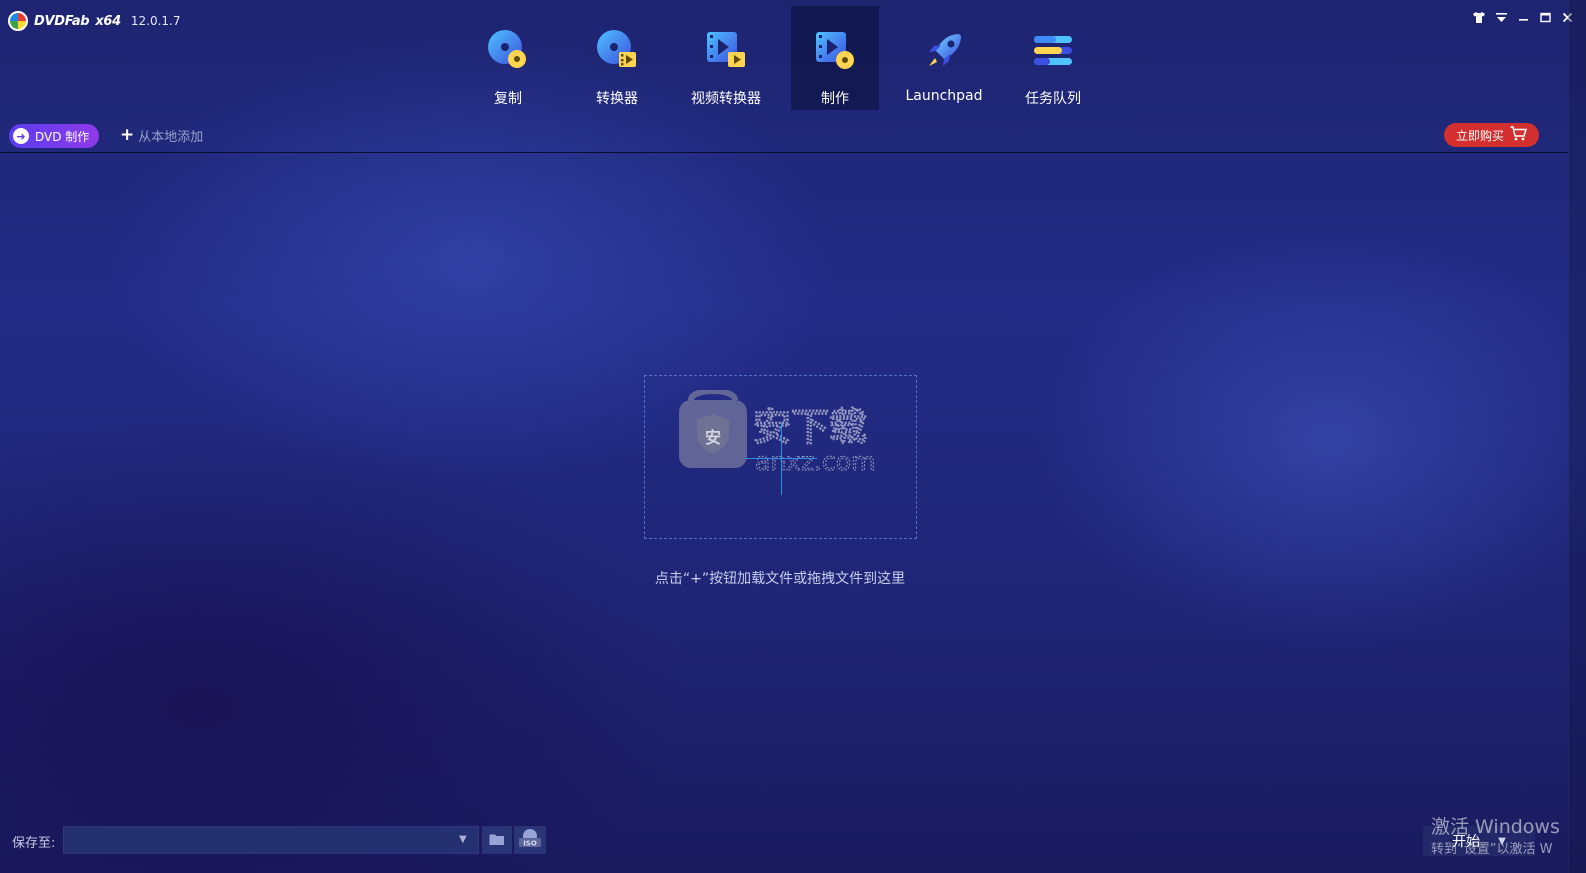 This screenshot has height=873, width=1586. I want to click on top-nav: 复制 转换器 视频转换器 制作 Launchpad 任务队列, so click(793, 58).